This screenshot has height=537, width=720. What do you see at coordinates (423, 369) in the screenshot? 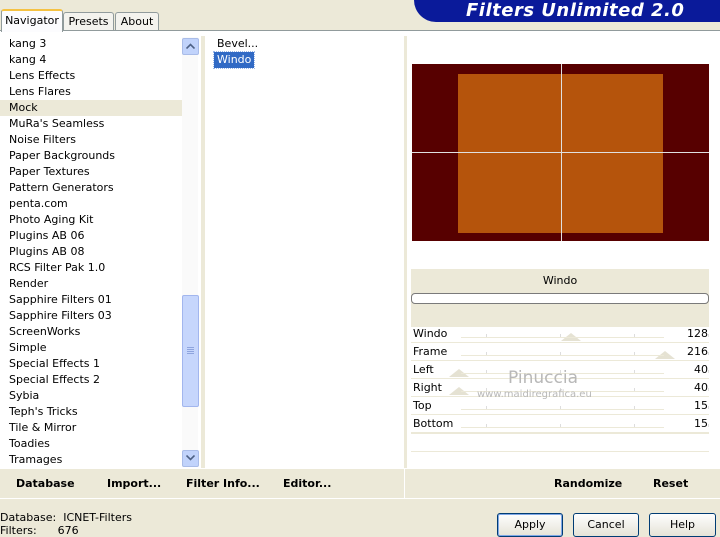
I see `param-label: Left` at bounding box center [423, 369].